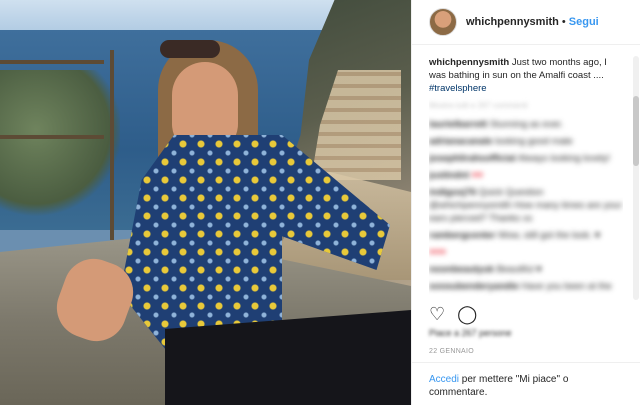 The width and height of the screenshot is (640, 409). Describe the element at coordinates (444, 379) in the screenshot. I see `login-link: Accedi` at that location.